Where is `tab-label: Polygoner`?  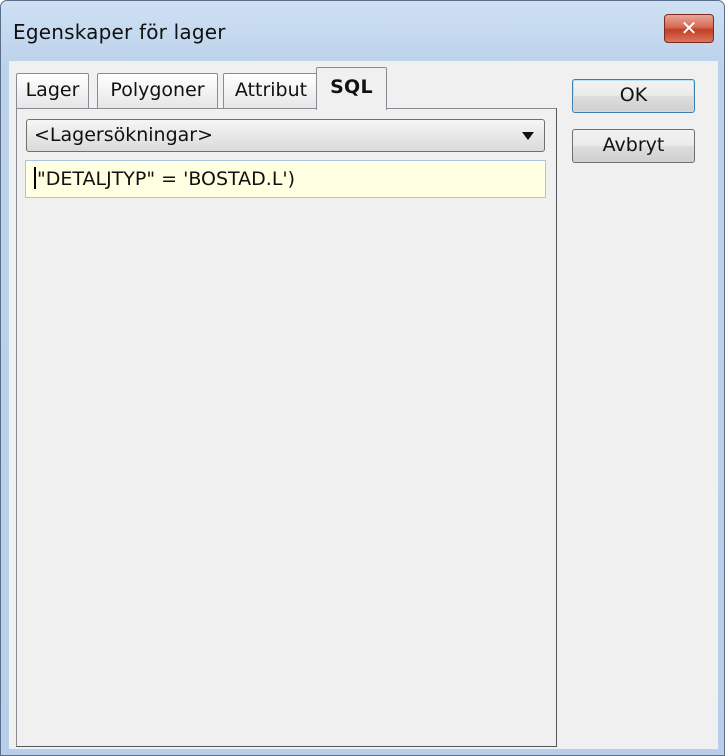
tab-label: Polygoner is located at coordinates (157, 90).